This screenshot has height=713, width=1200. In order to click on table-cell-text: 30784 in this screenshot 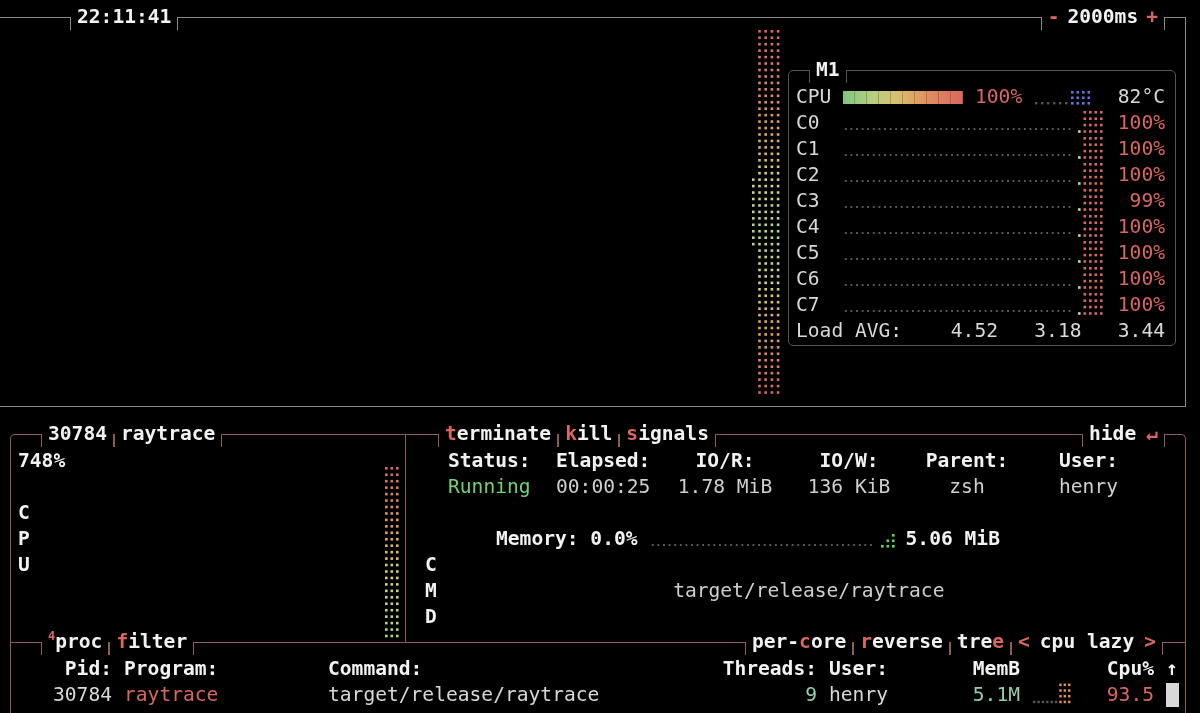, I will do `click(82, 695)`.